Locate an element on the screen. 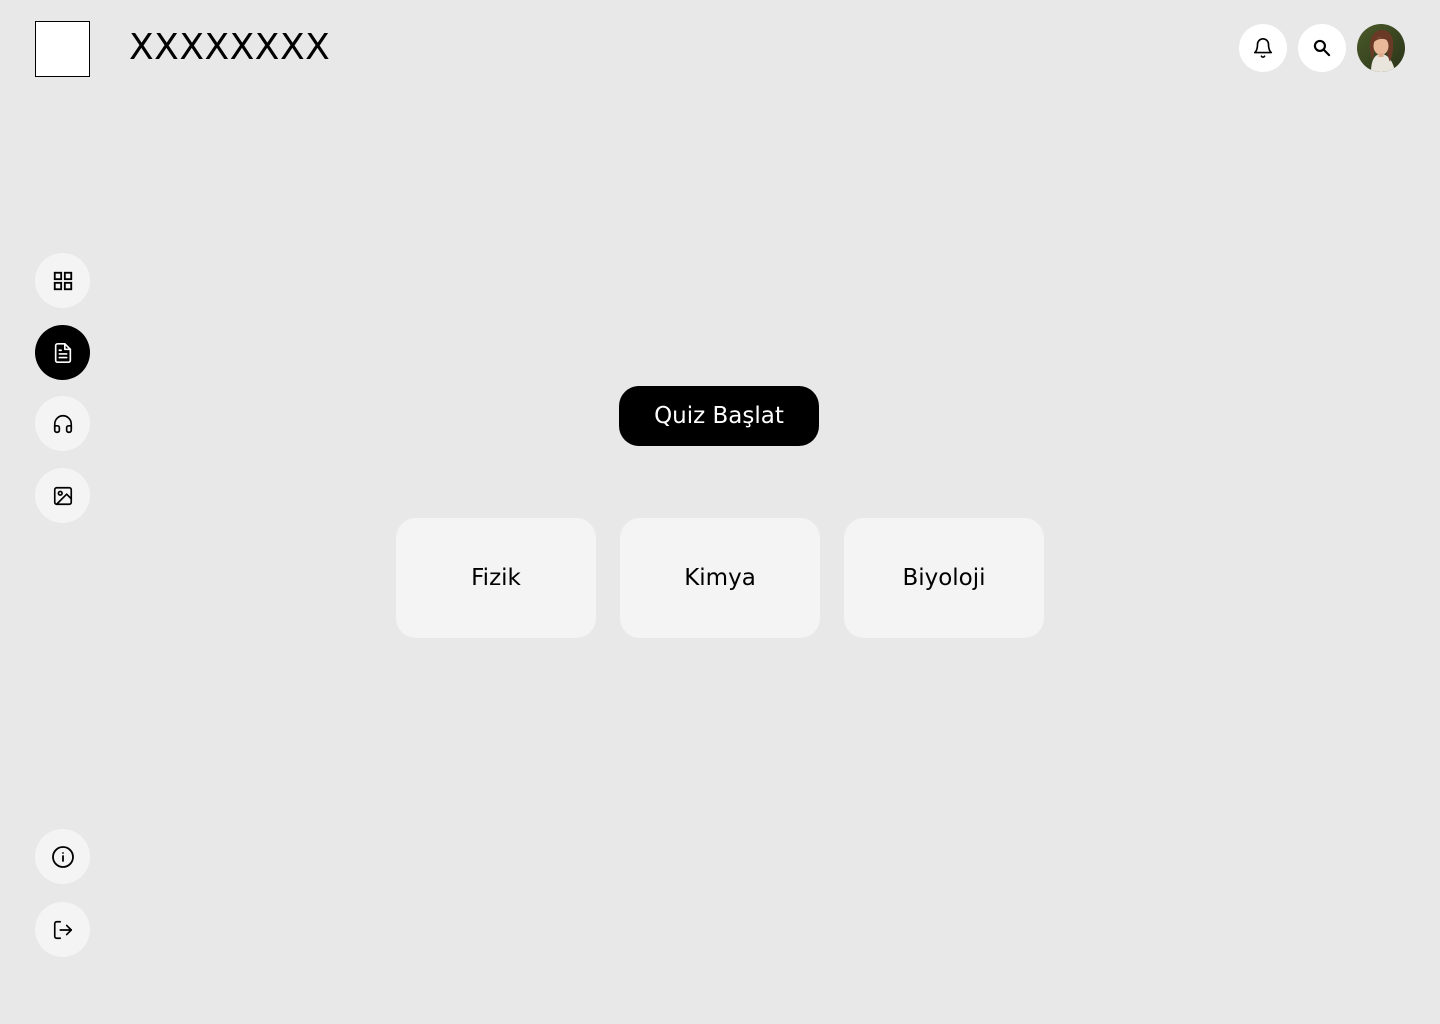 The width and height of the screenshot is (1440, 1024). image-icon is located at coordinates (63, 496).